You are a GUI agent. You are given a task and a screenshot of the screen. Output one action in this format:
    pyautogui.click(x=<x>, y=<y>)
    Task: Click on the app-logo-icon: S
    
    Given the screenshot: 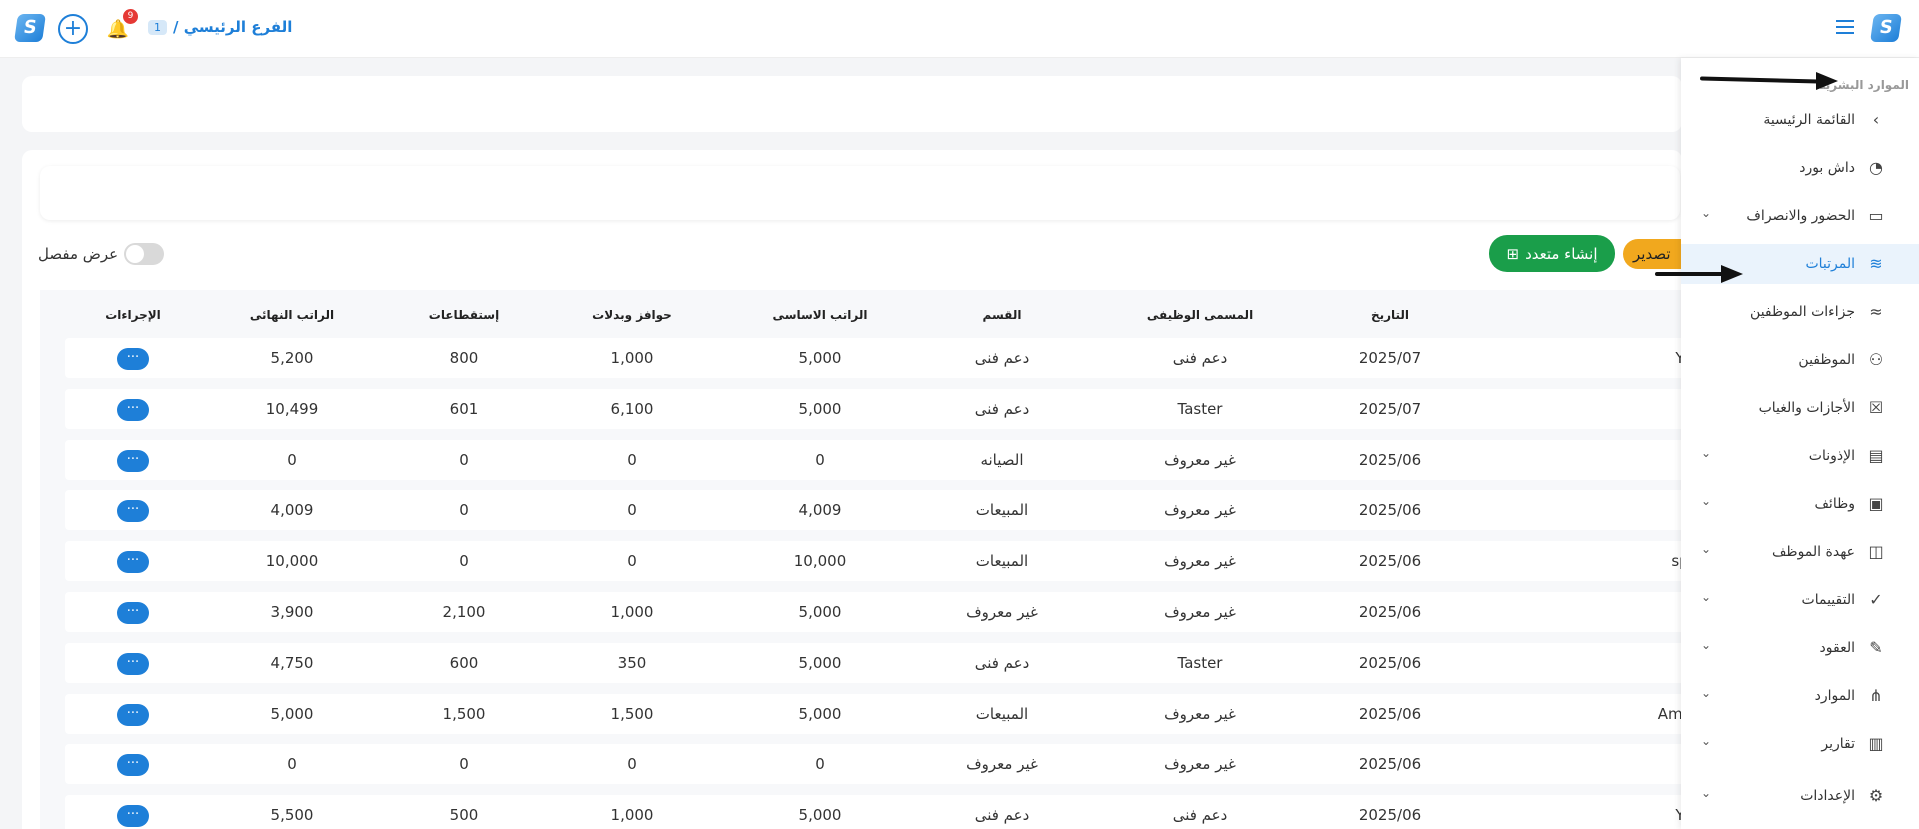 What is the action you would take?
    pyautogui.click(x=30, y=28)
    